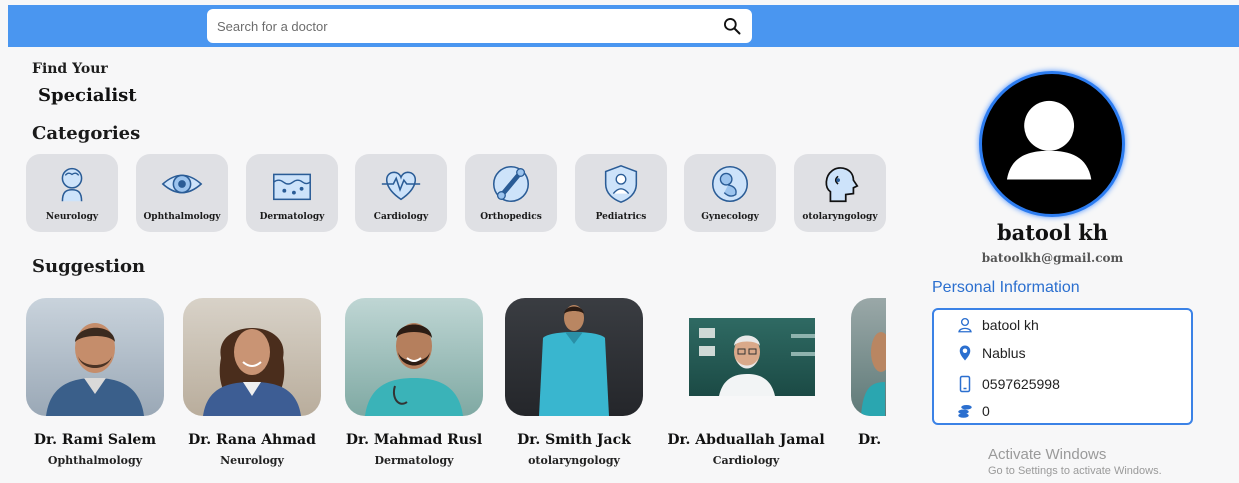 This screenshot has width=1239, height=483. I want to click on category-label: Cardiology, so click(401, 217).